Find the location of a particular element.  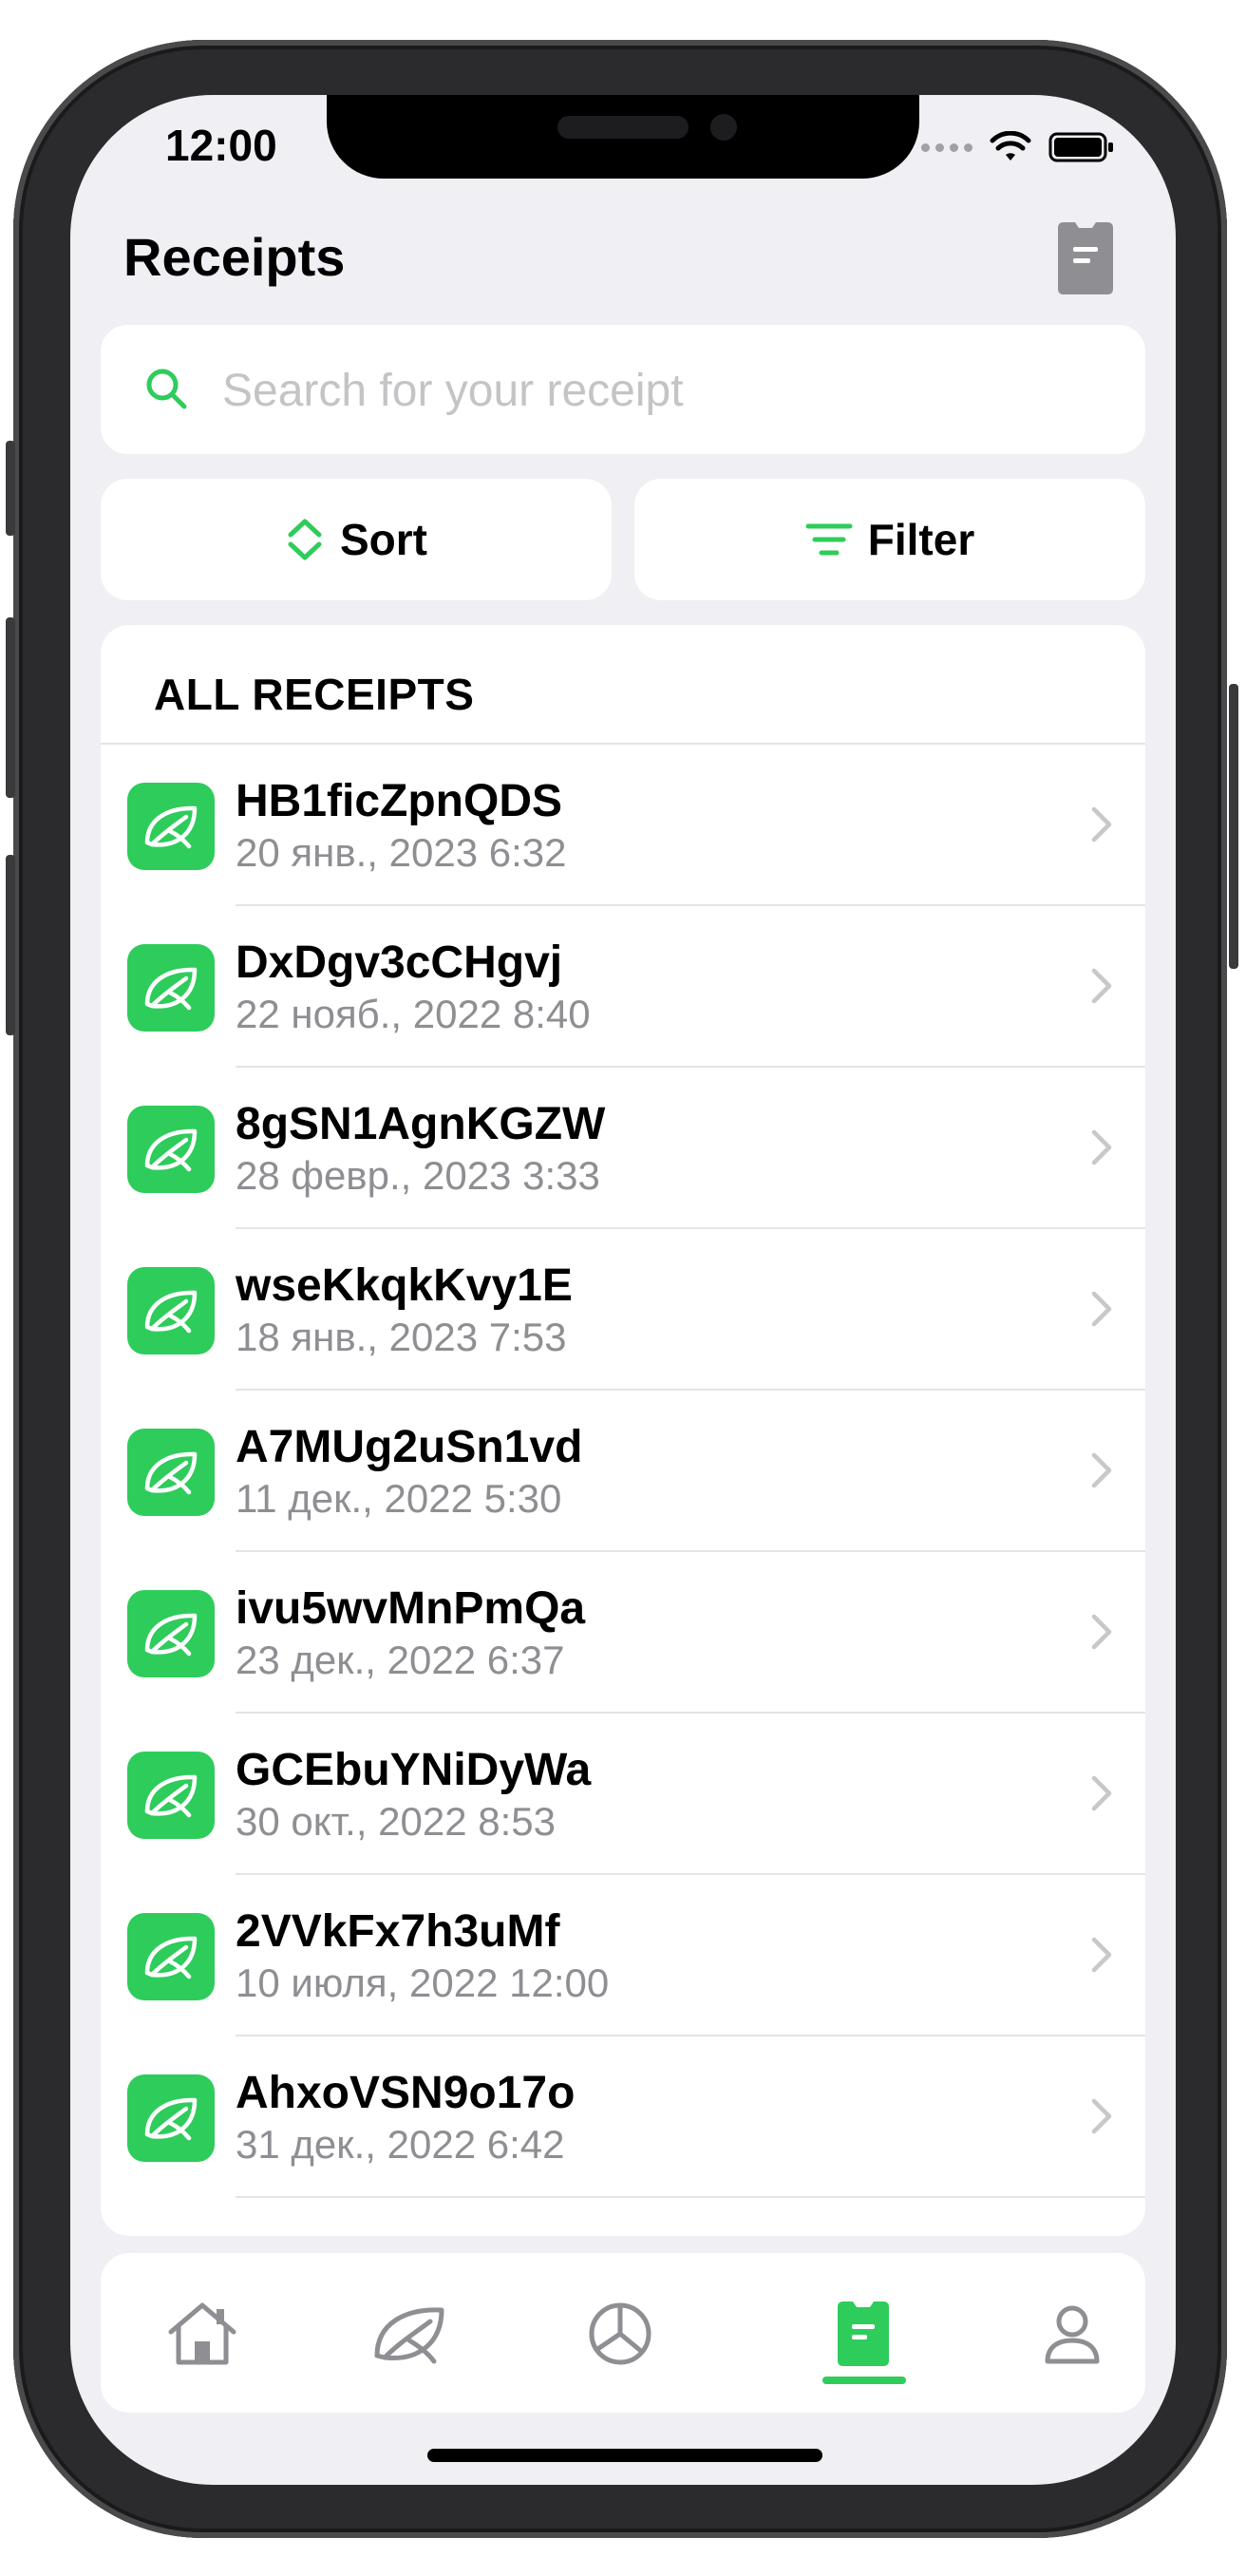

receipt-date: 23 дек., 2022 6:37 is located at coordinates (400, 1660).